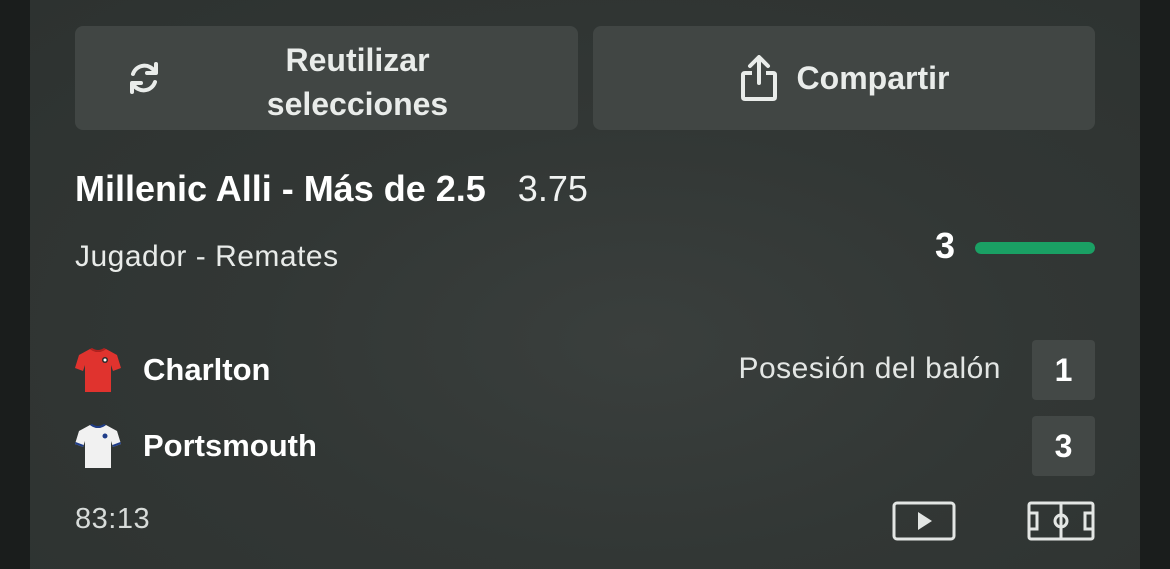  What do you see at coordinates (552, 188) in the screenshot?
I see `selection-odds: 3.75` at bounding box center [552, 188].